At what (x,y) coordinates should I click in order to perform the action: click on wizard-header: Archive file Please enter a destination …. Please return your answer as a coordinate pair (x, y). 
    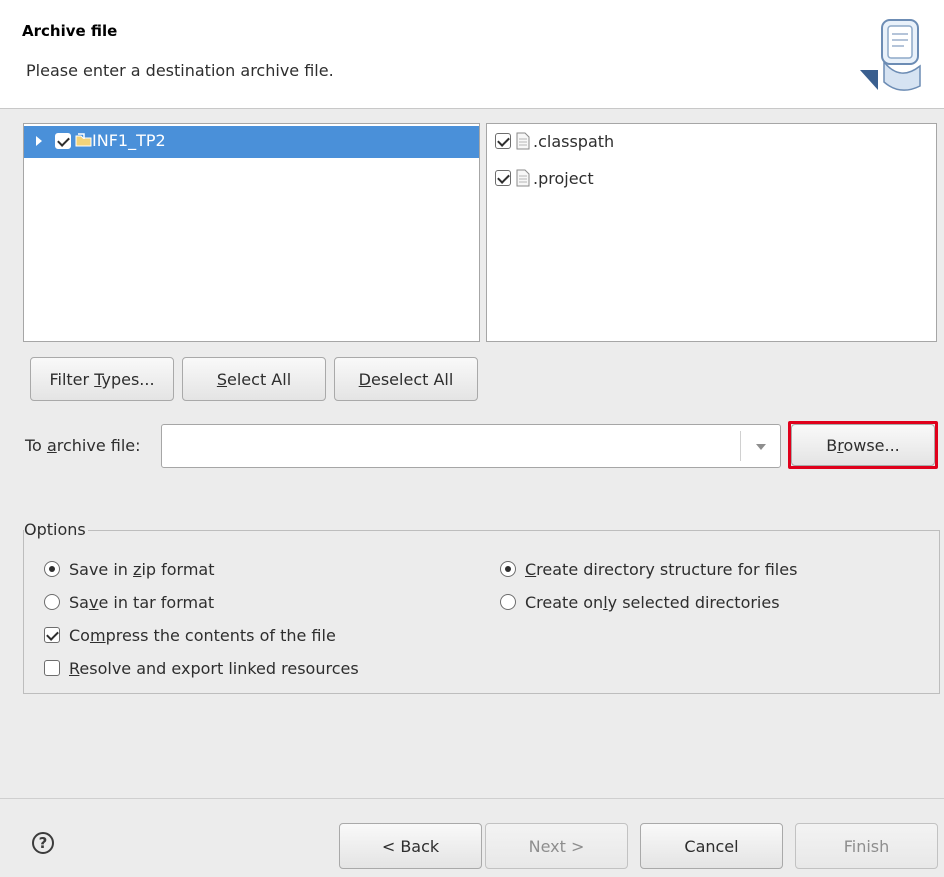
    Looking at the image, I should click on (472, 54).